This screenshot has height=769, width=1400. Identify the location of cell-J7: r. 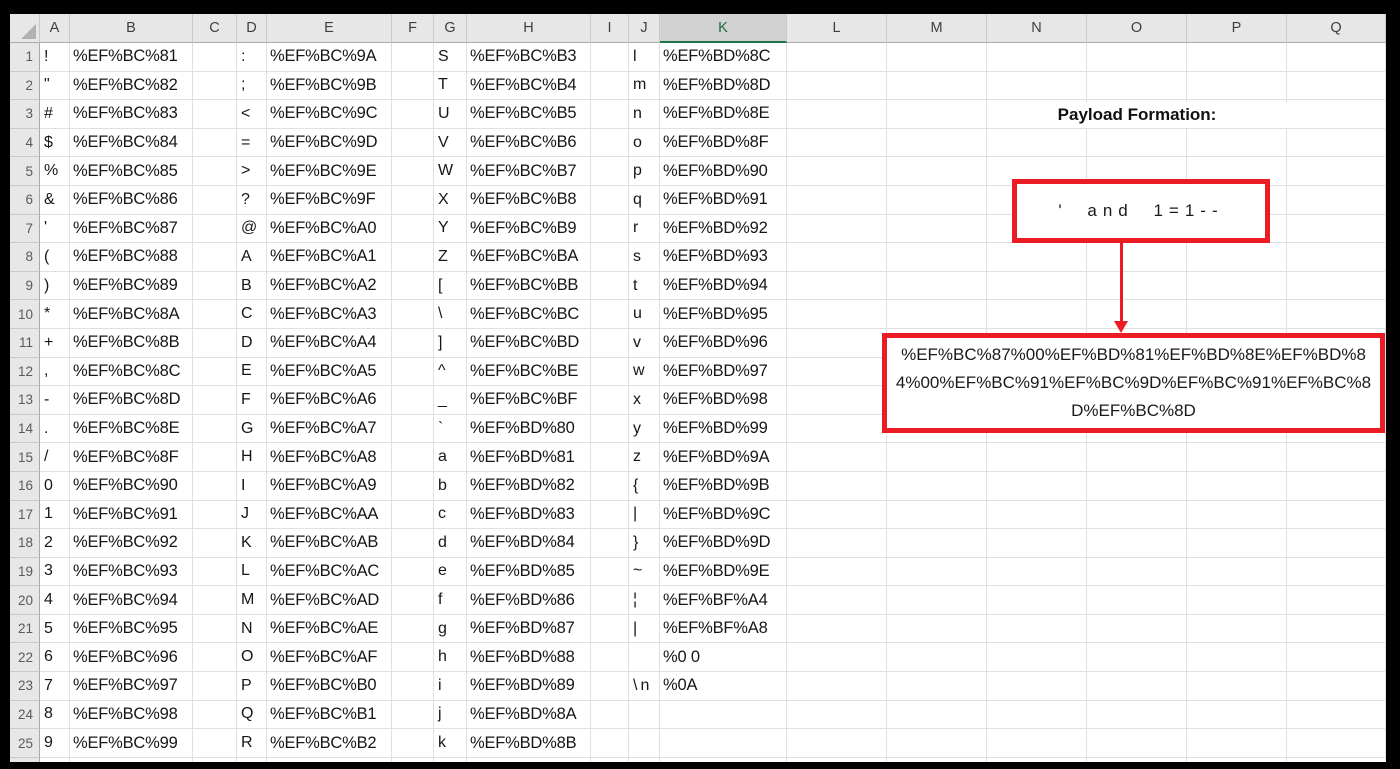
(644, 229).